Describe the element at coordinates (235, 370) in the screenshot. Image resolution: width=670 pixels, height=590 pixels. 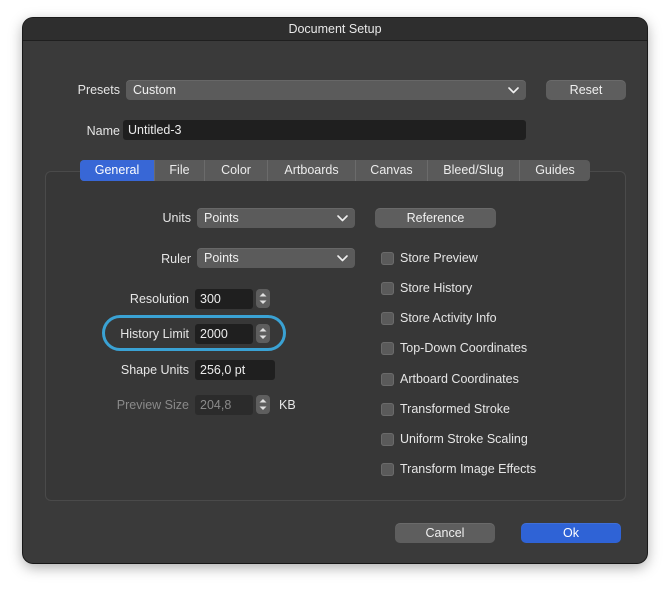
I see `shape-units-field: 256,0 pt` at that location.